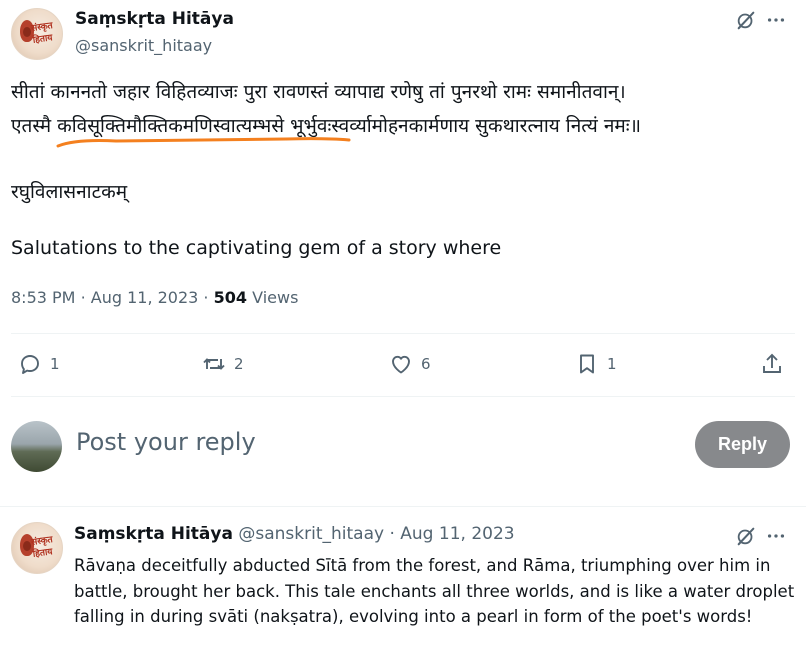  I want to click on reply-author-name: Saṃskṛta Hitāya, so click(153, 534).